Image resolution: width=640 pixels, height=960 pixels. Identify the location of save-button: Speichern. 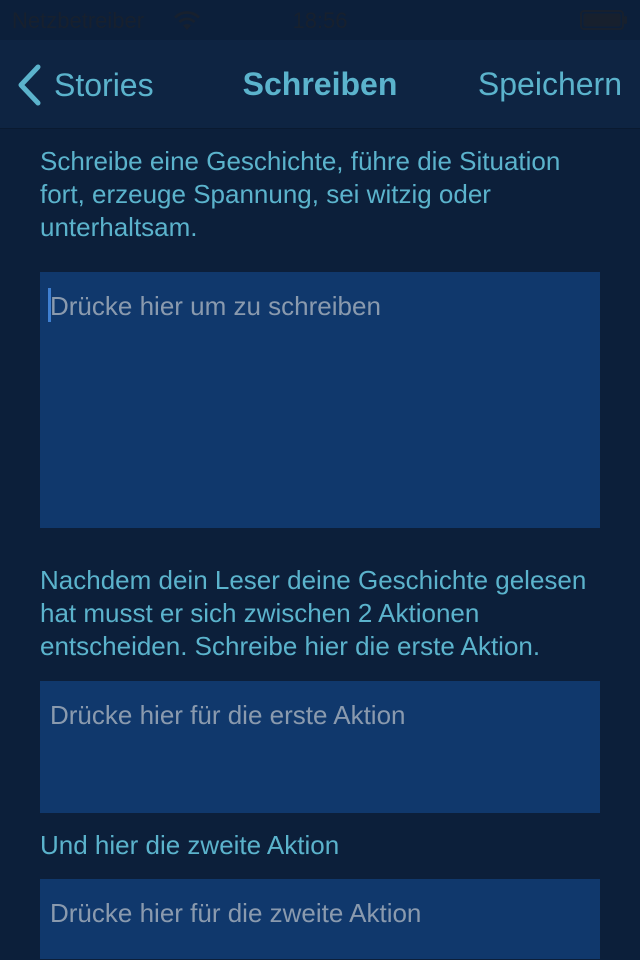
(550, 84).